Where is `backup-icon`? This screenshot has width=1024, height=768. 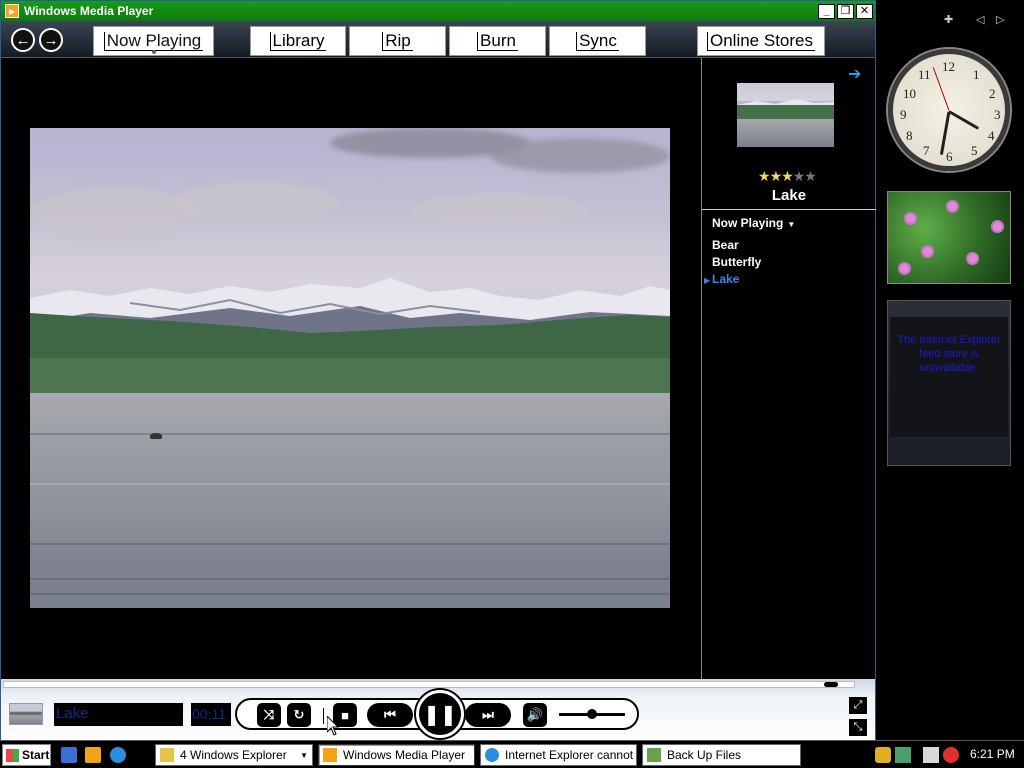
backup-icon is located at coordinates (654, 755).